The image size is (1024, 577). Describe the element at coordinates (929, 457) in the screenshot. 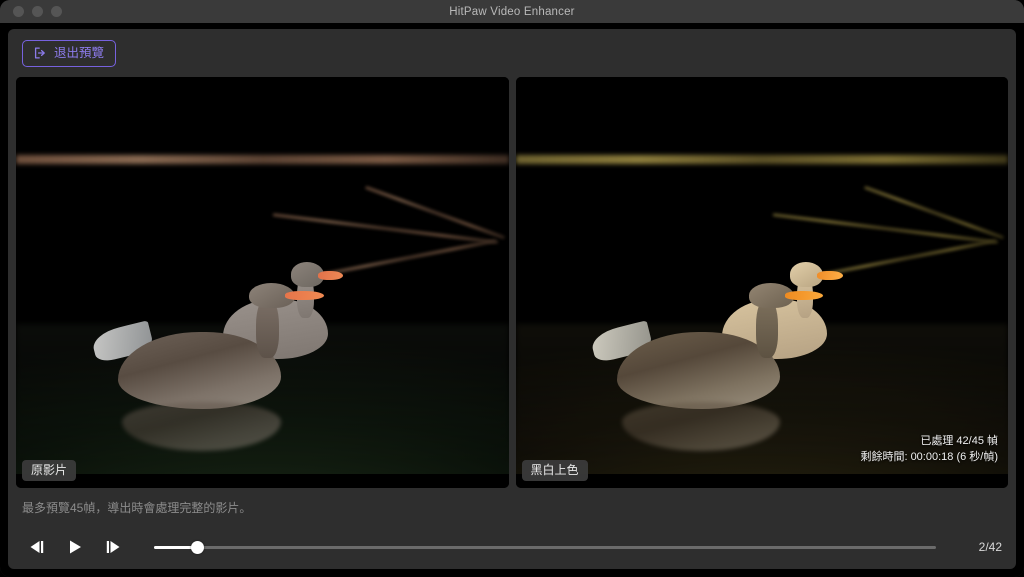

I see `remaining-time-text: 剩餘時間: 00:00:18 (6 秒/幀)` at that location.